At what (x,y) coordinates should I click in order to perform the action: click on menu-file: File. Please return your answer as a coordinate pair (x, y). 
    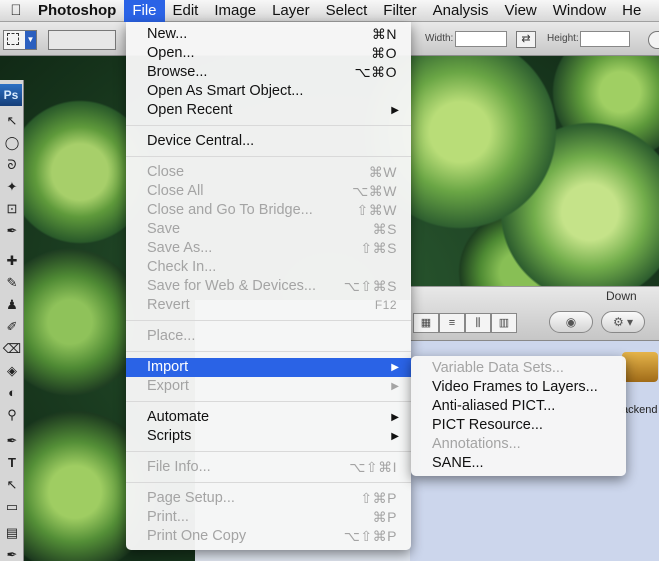
    Looking at the image, I should click on (144, 11).